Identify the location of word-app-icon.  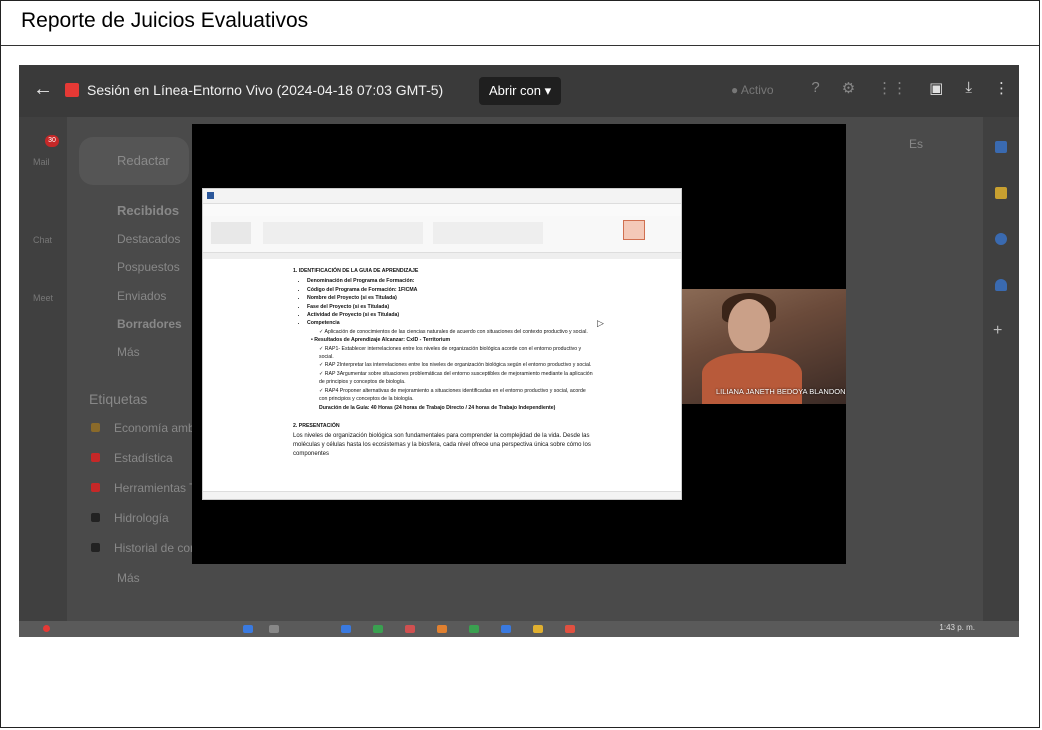
(210, 195).